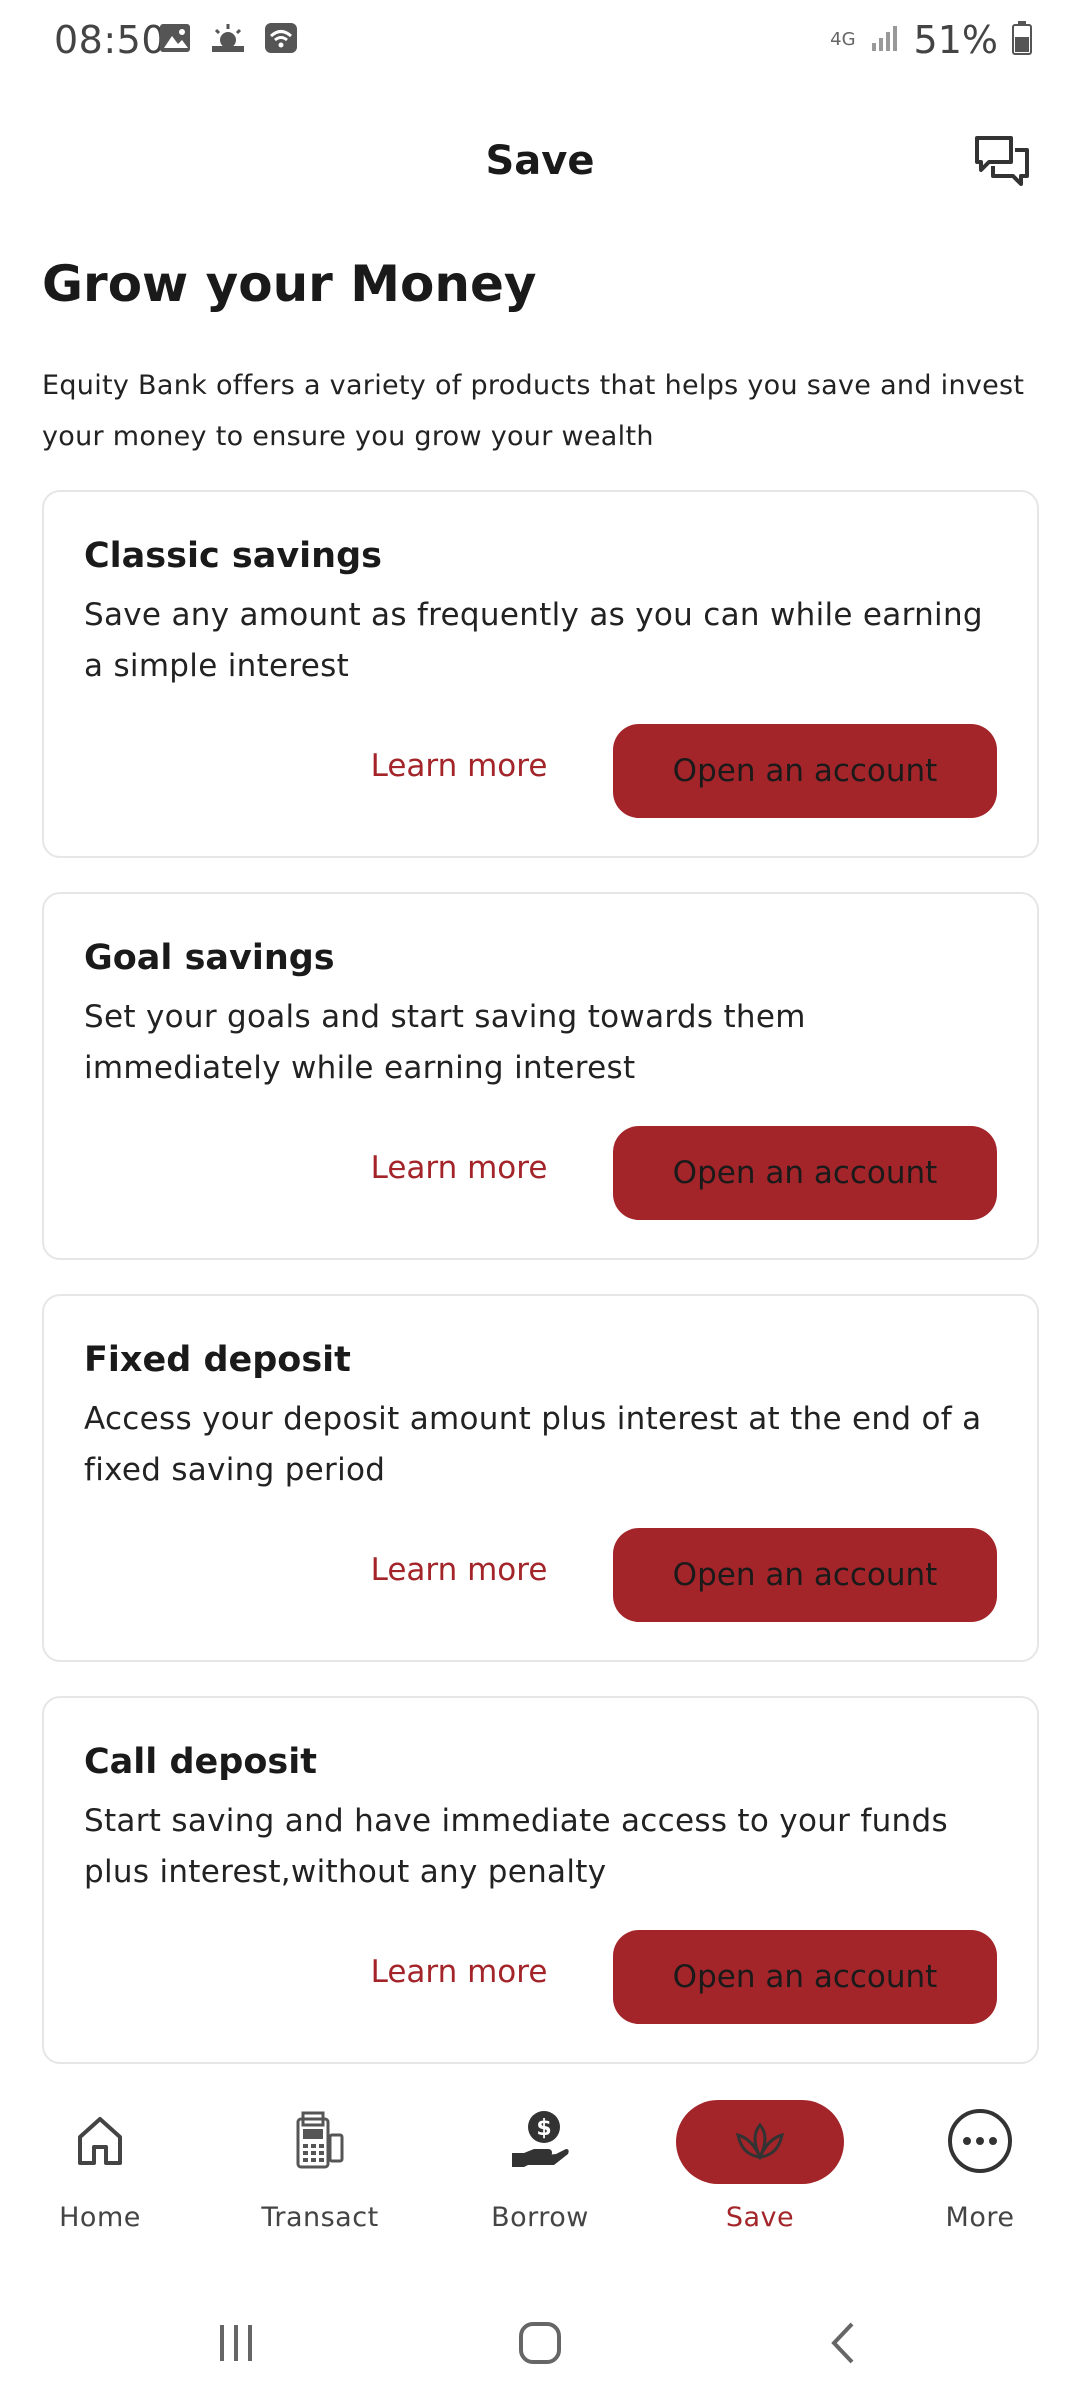 Image resolution: width=1080 pixels, height=2400 pixels. Describe the element at coordinates (320, 2141) in the screenshot. I see `pos-terminal-icon` at that location.